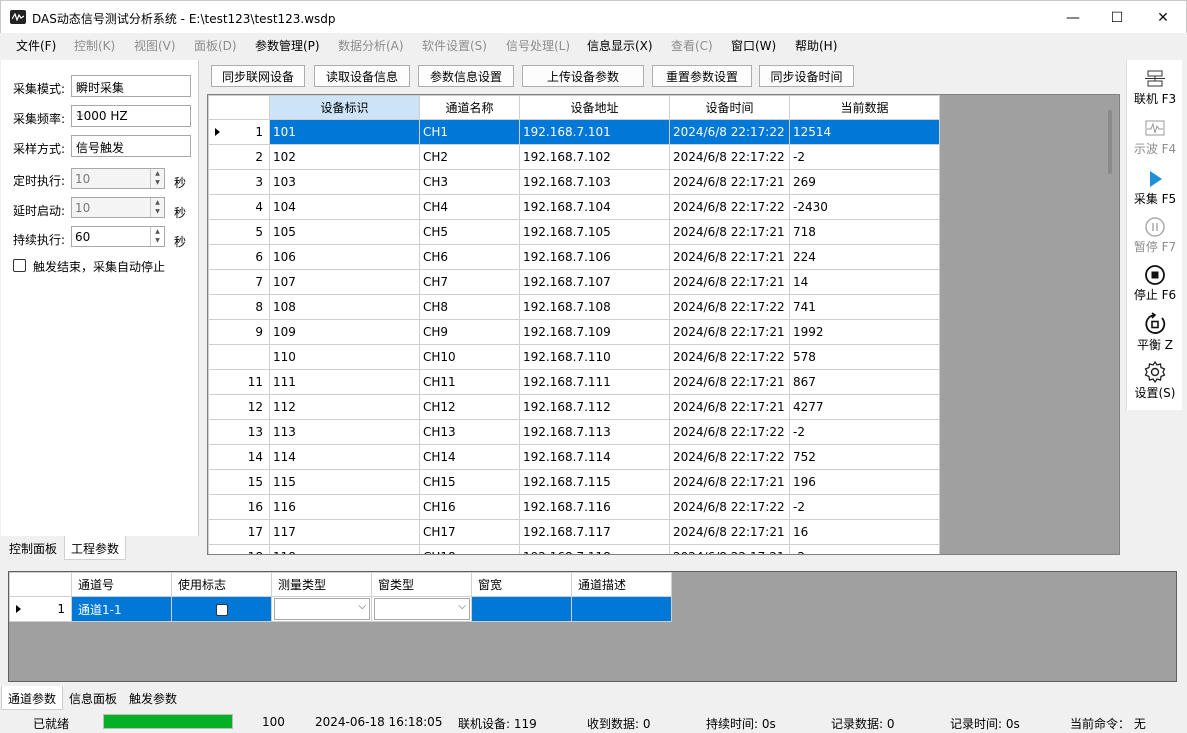 Image resolution: width=1187 pixels, height=733 pixels. I want to click on row-header: 7, so click(239, 282).